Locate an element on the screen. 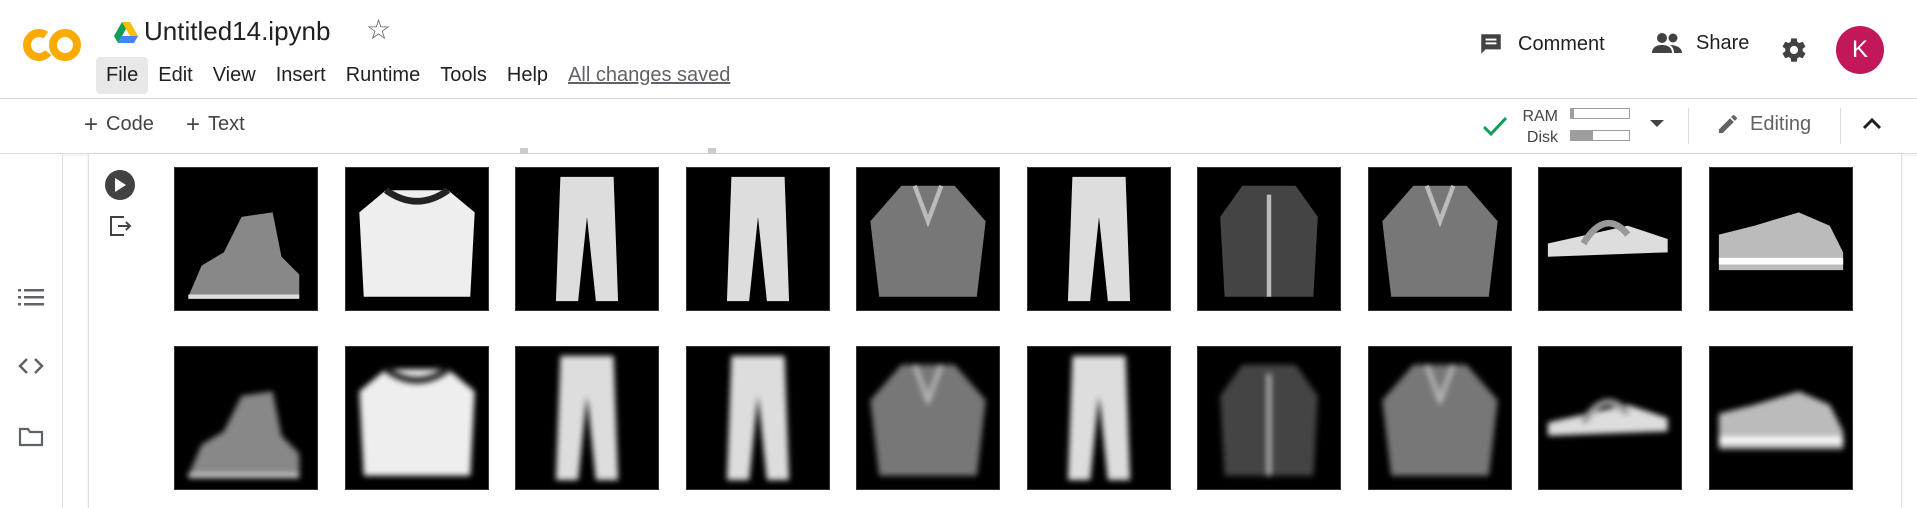 Image resolution: width=1917 pixels, height=508 pixels. play-icon is located at coordinates (120, 185).